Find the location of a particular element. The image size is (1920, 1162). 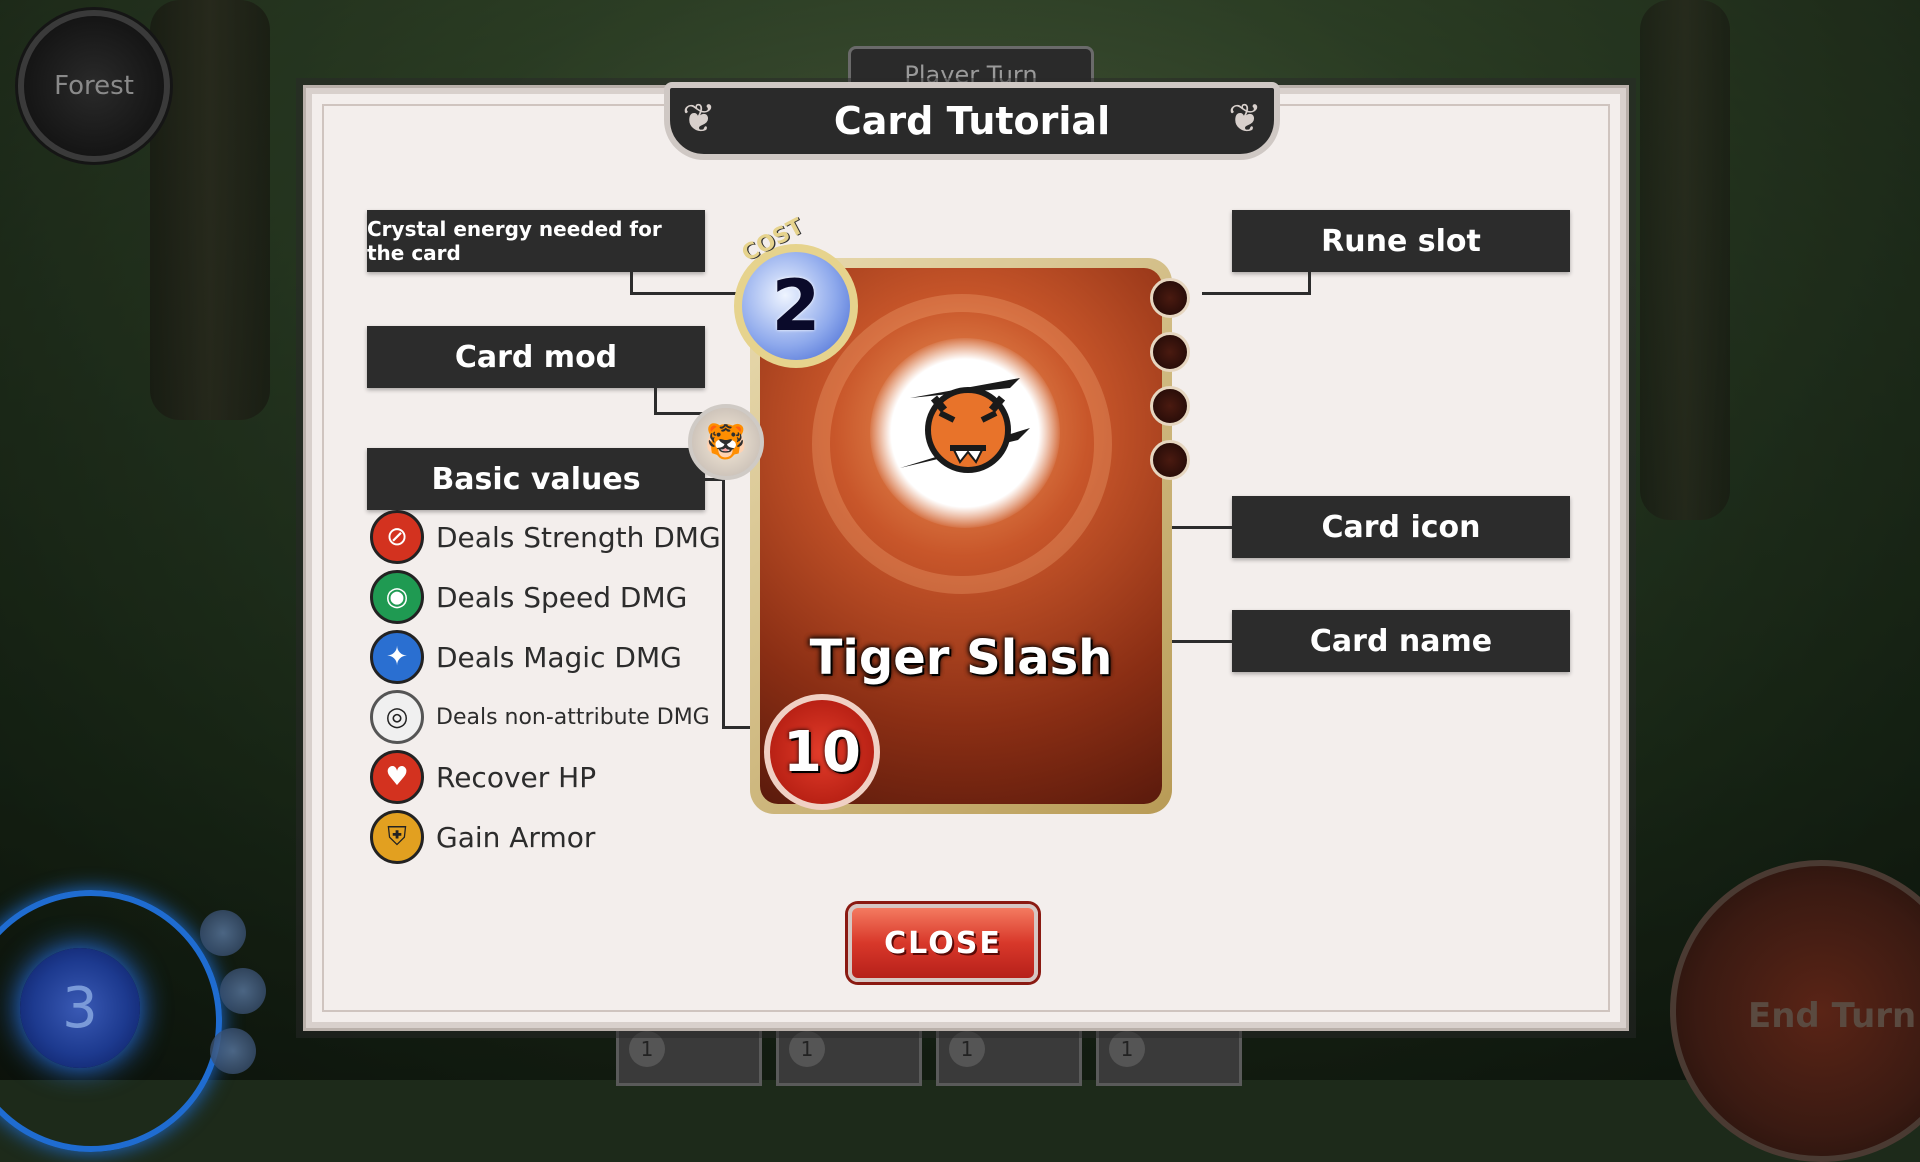

legend-item: ✦ Deals Magic DMG is located at coordinates (526, 657).